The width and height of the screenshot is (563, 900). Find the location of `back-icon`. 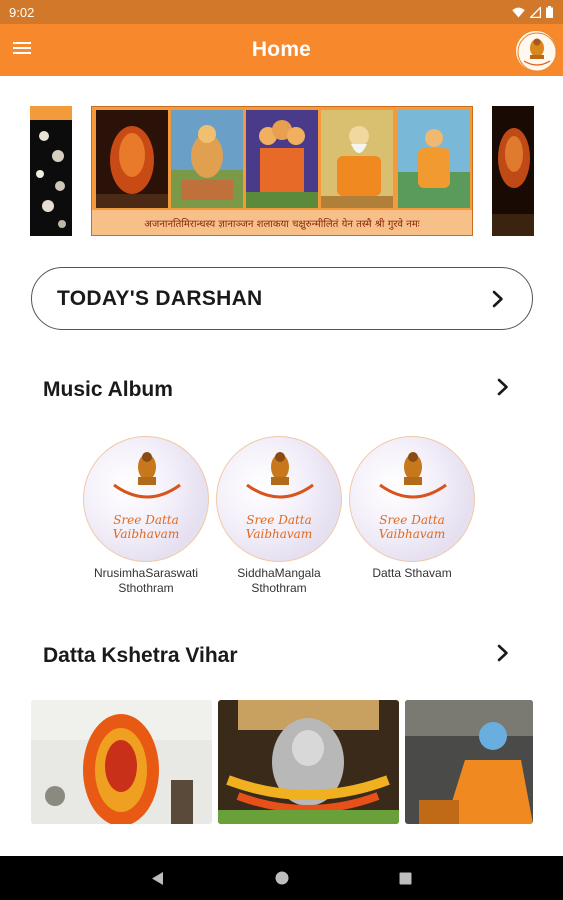

back-icon is located at coordinates (158, 878).